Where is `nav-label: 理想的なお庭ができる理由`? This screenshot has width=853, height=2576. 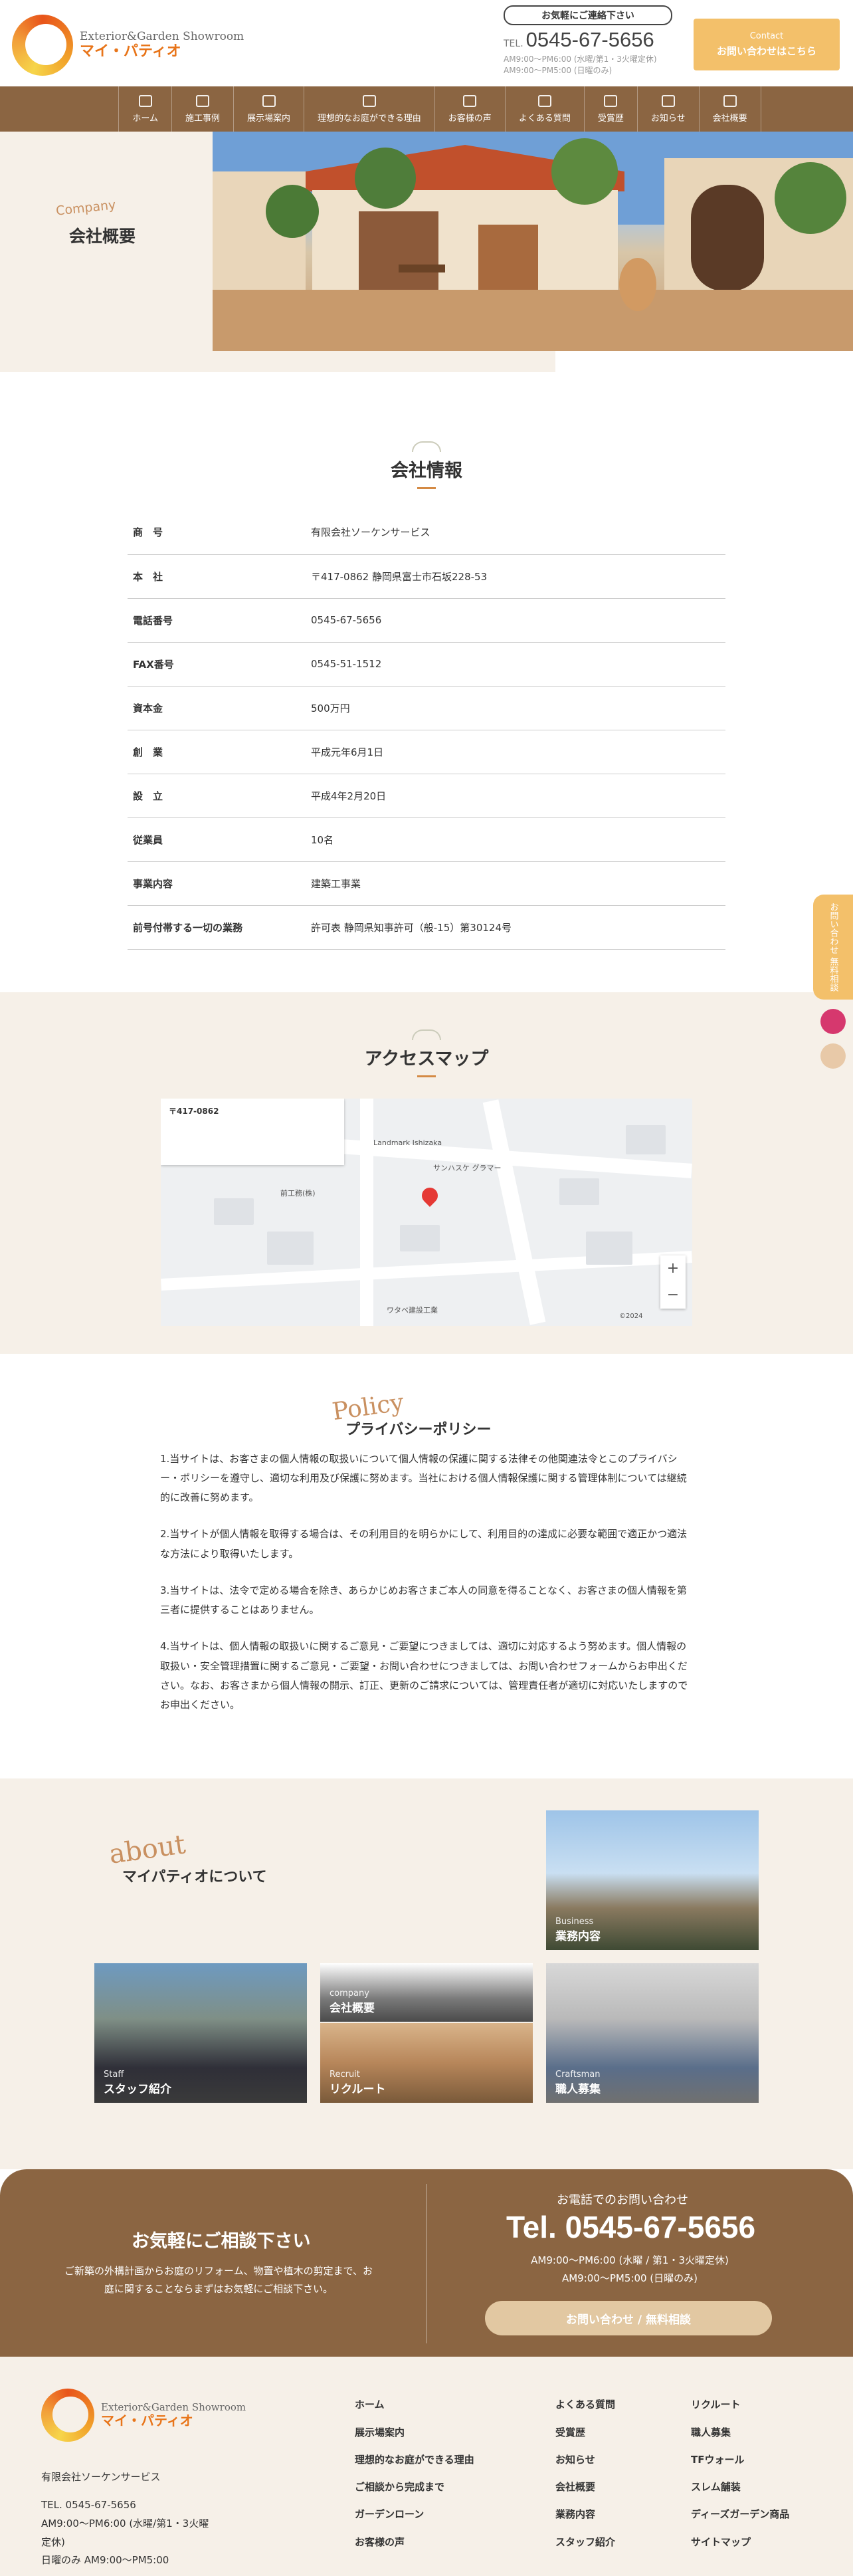
nav-label: 理想的なお庭ができる理由 is located at coordinates (369, 118).